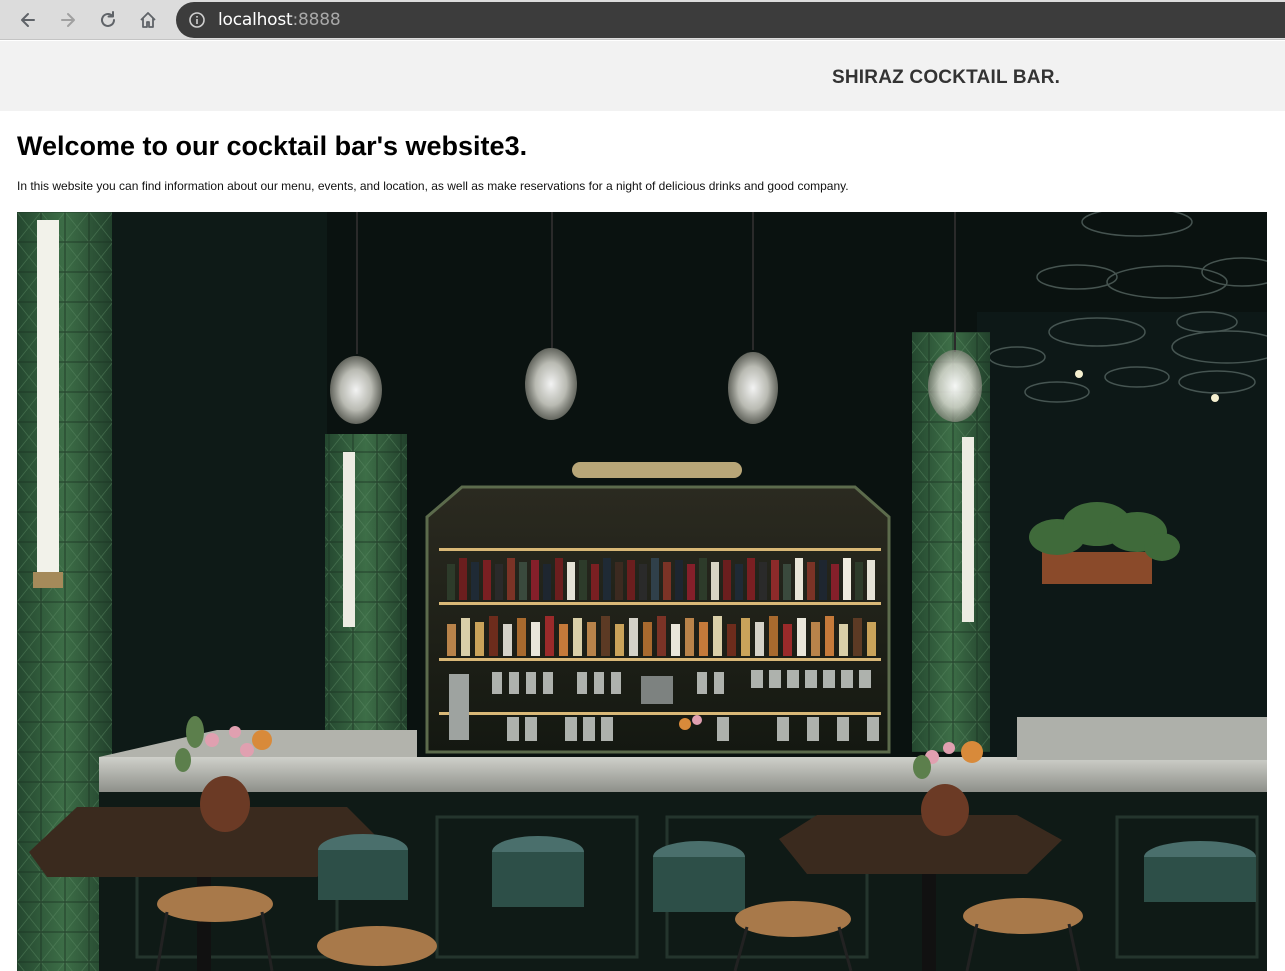 Image resolution: width=1285 pixels, height=971 pixels. Describe the element at coordinates (108, 20) in the screenshot. I see `reload-icon` at that location.